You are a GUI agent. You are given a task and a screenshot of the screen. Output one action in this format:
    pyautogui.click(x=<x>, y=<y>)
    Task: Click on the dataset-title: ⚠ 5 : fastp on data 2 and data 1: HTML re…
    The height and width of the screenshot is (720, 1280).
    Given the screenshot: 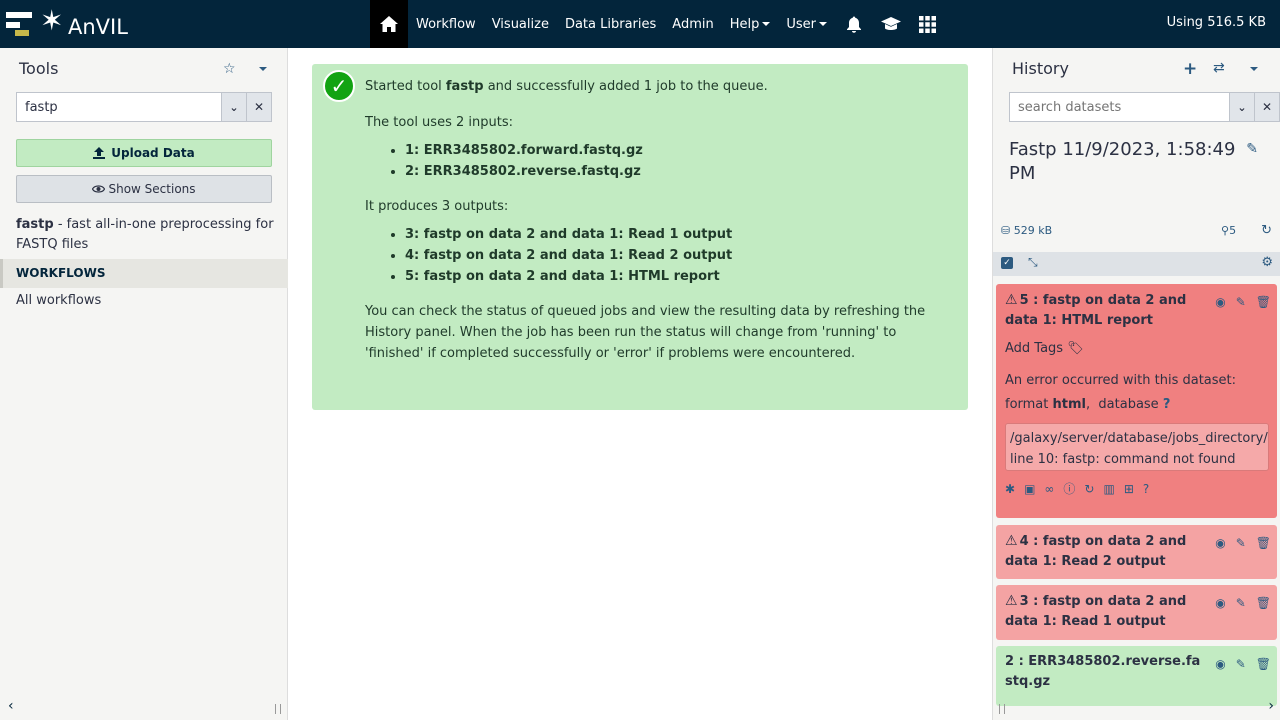 What is the action you would take?
    pyautogui.click(x=1105, y=310)
    